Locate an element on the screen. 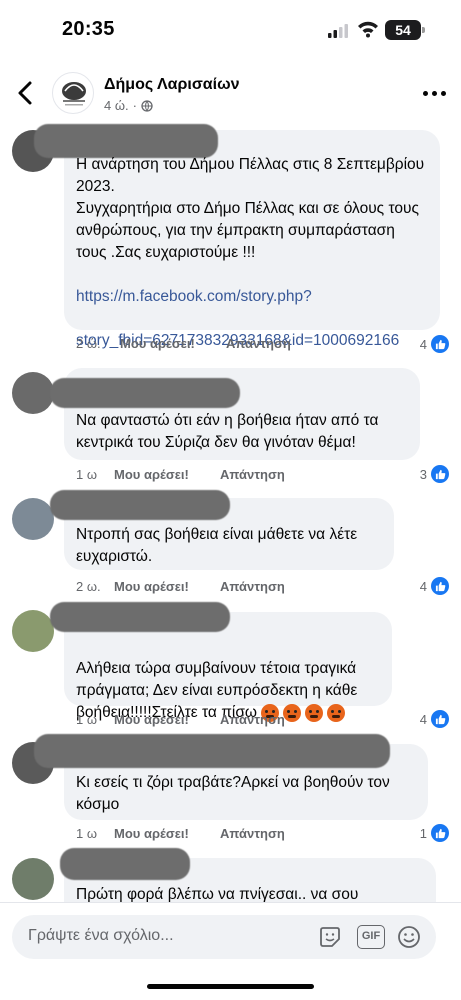 This screenshot has height=1000, width=461. more-options-icon is located at coordinates (435, 93).